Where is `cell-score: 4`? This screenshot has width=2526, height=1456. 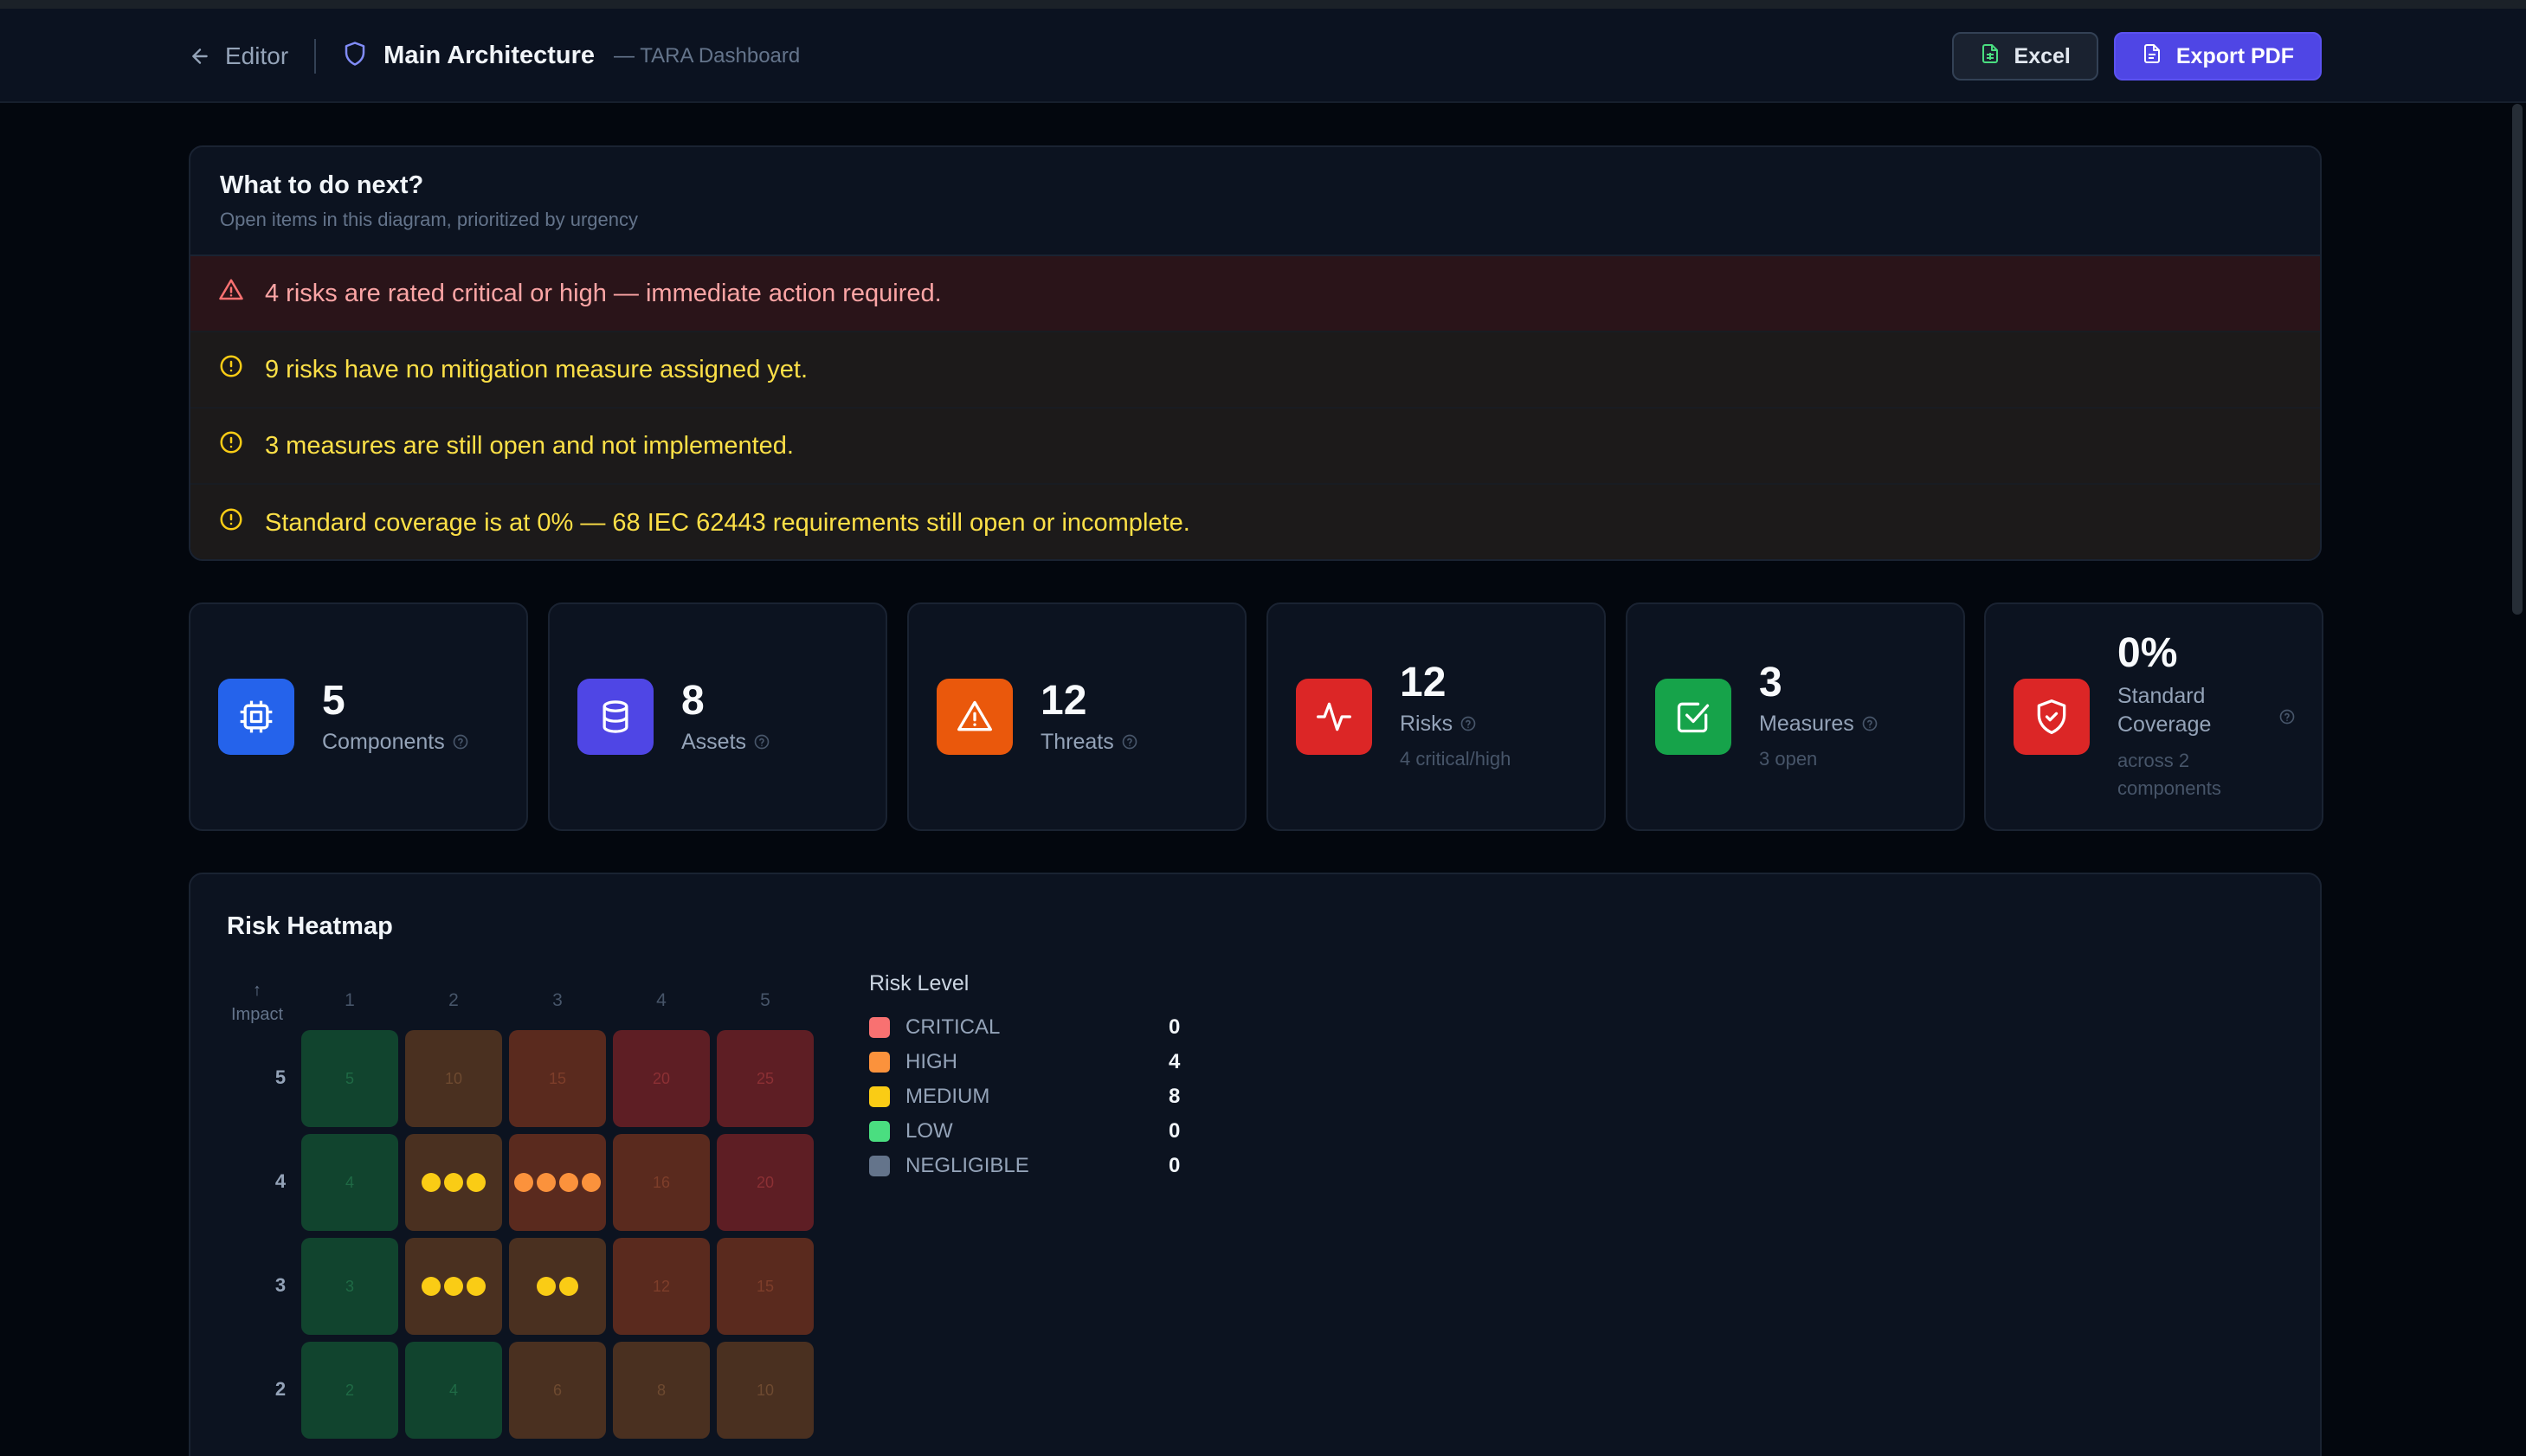
cell-score: 4 is located at coordinates (349, 1182).